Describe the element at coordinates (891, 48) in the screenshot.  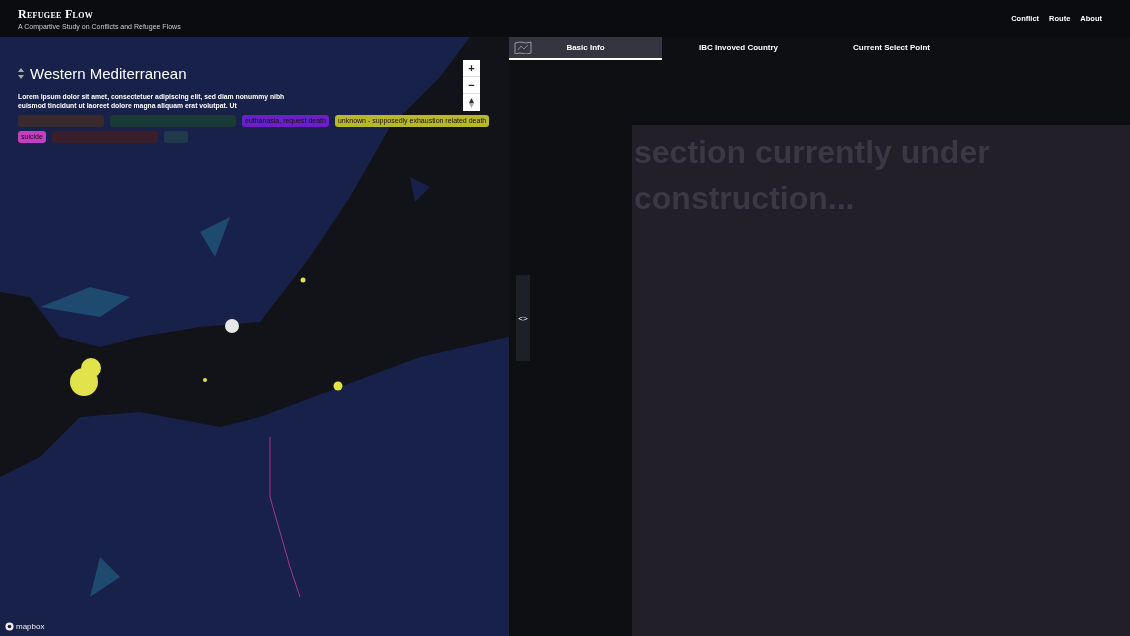
I see `panel-tab: Current Select Point` at that location.